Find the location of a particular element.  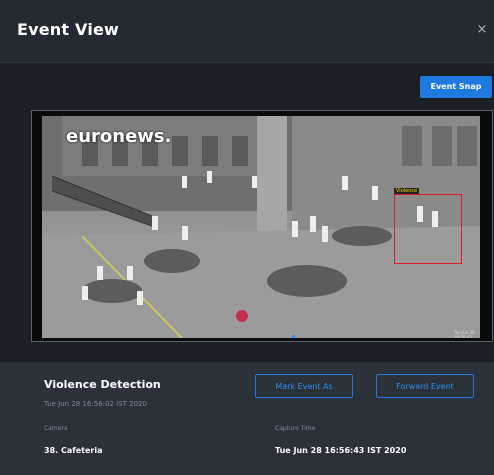

event-type: Violence Detection is located at coordinates (102, 384).